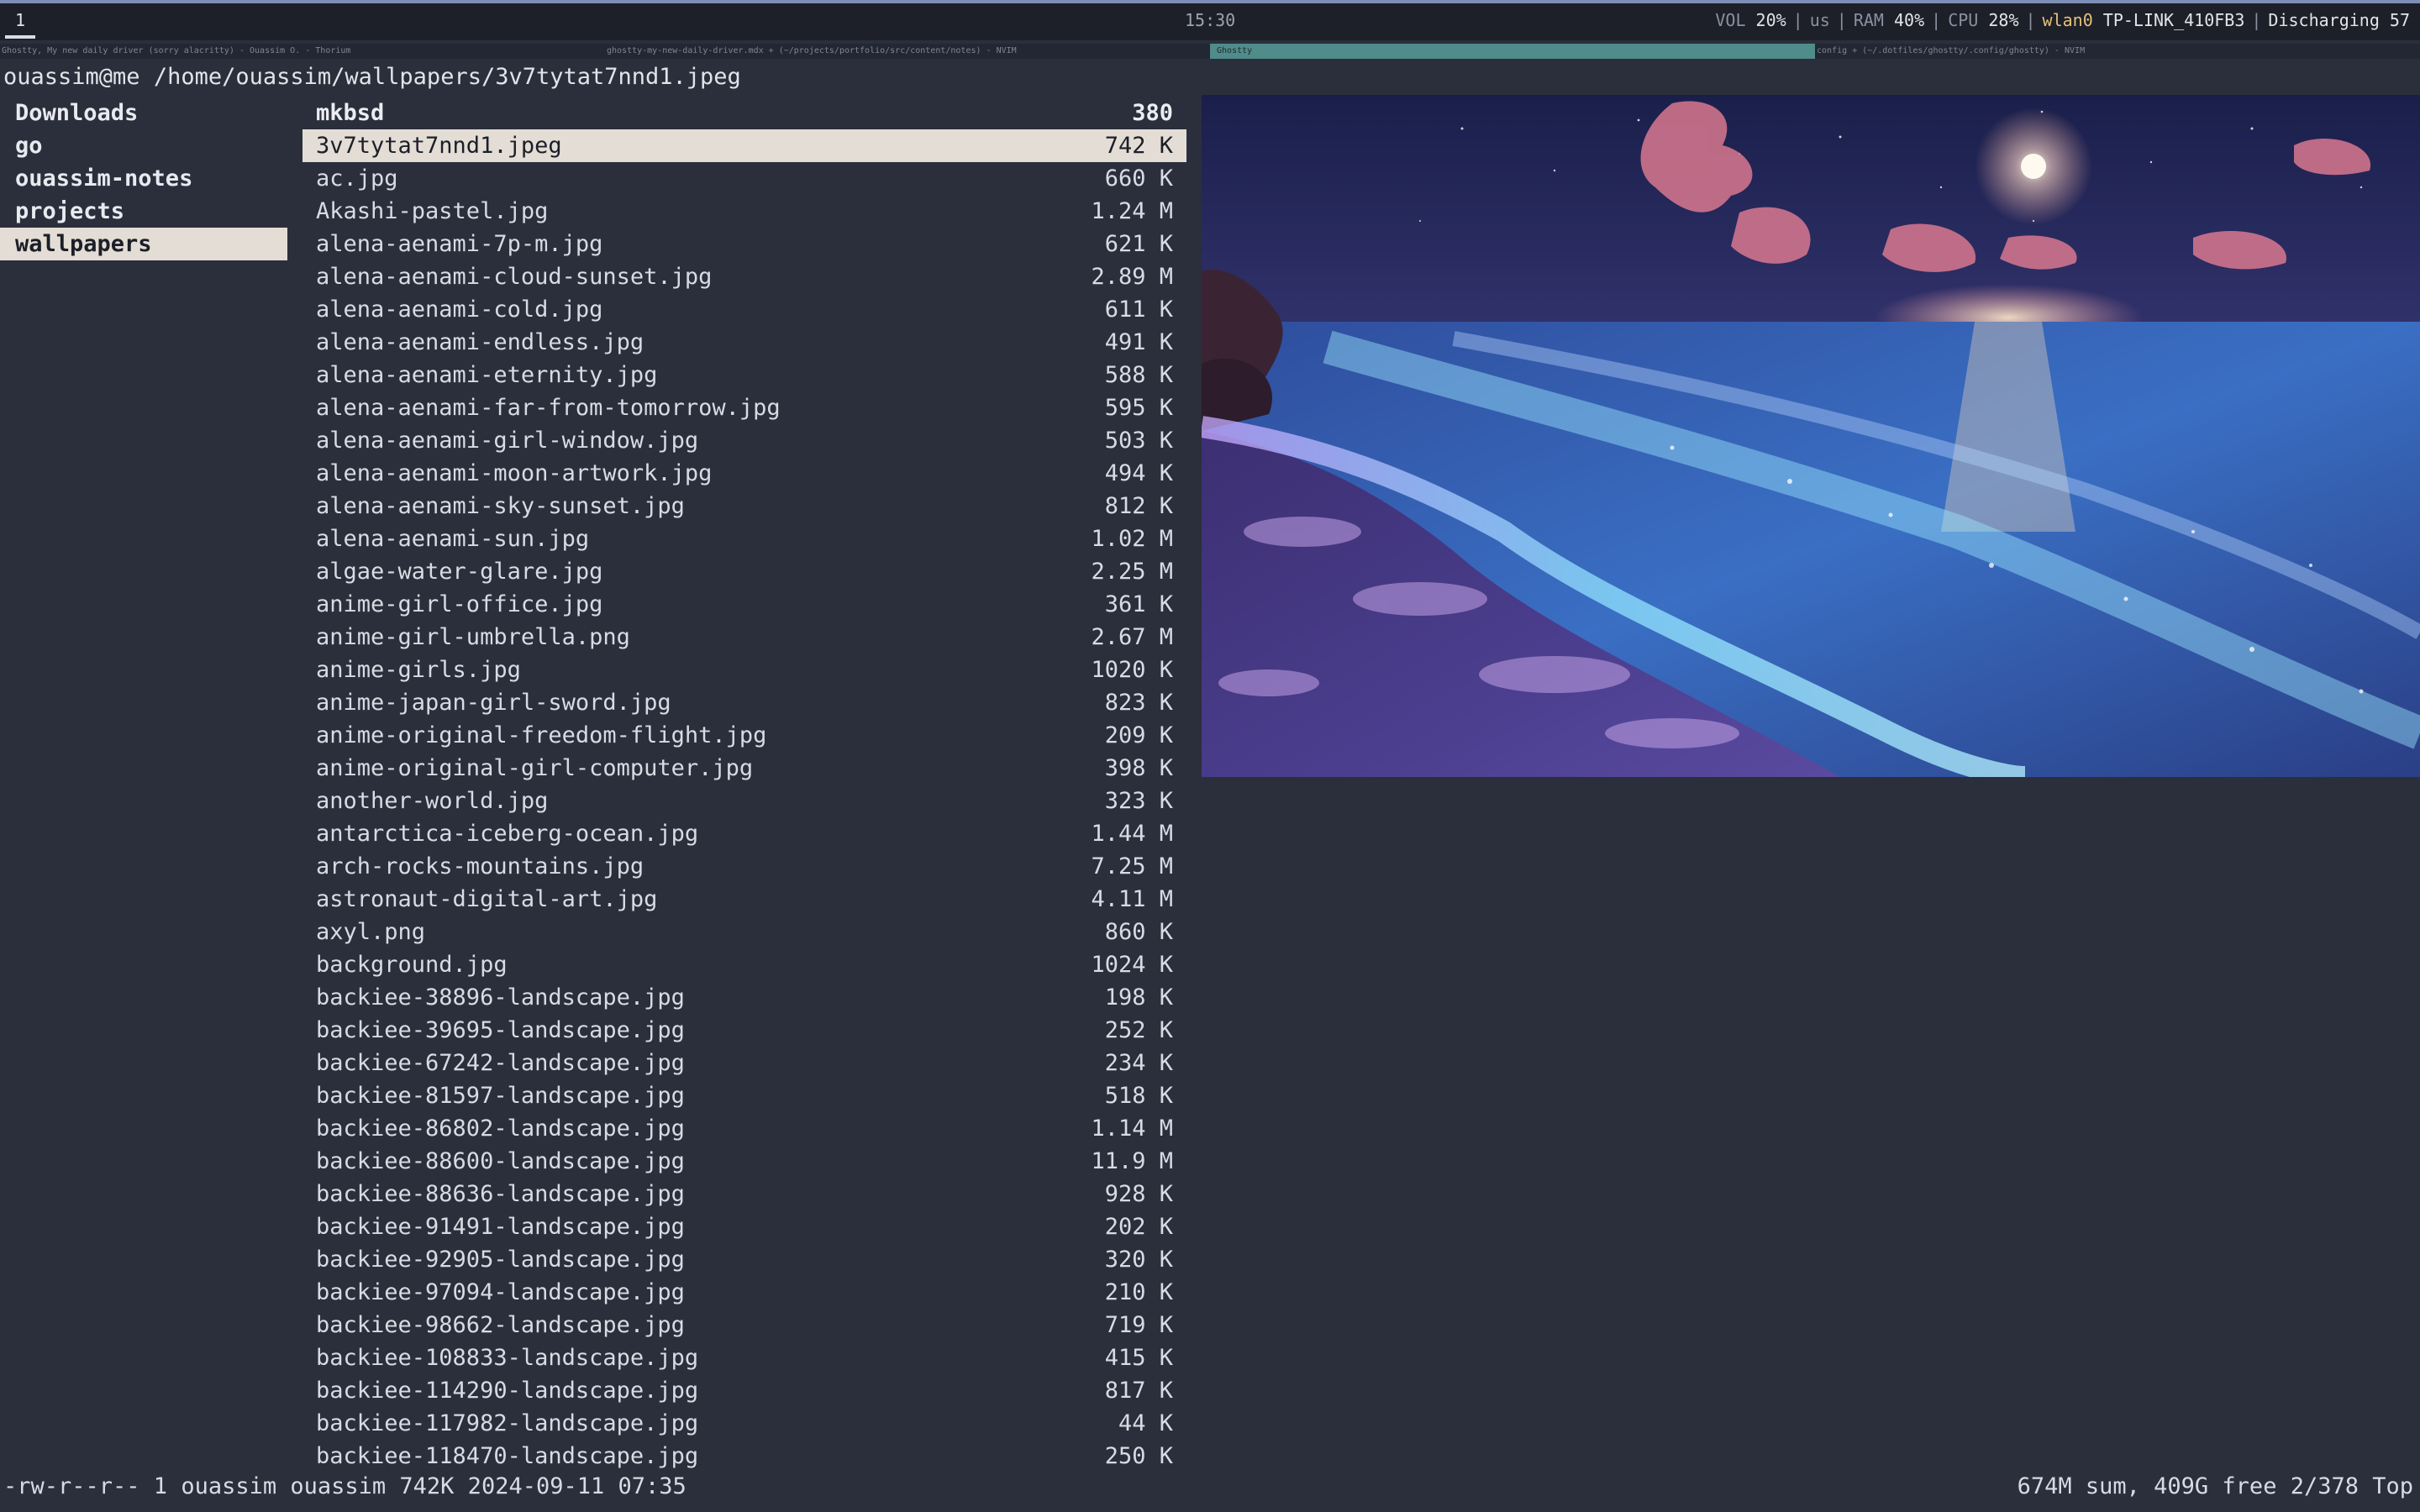 The height and width of the screenshot is (1512, 2420). I want to click on file-name: backiee-117982-landscape.jpg, so click(508, 1423).